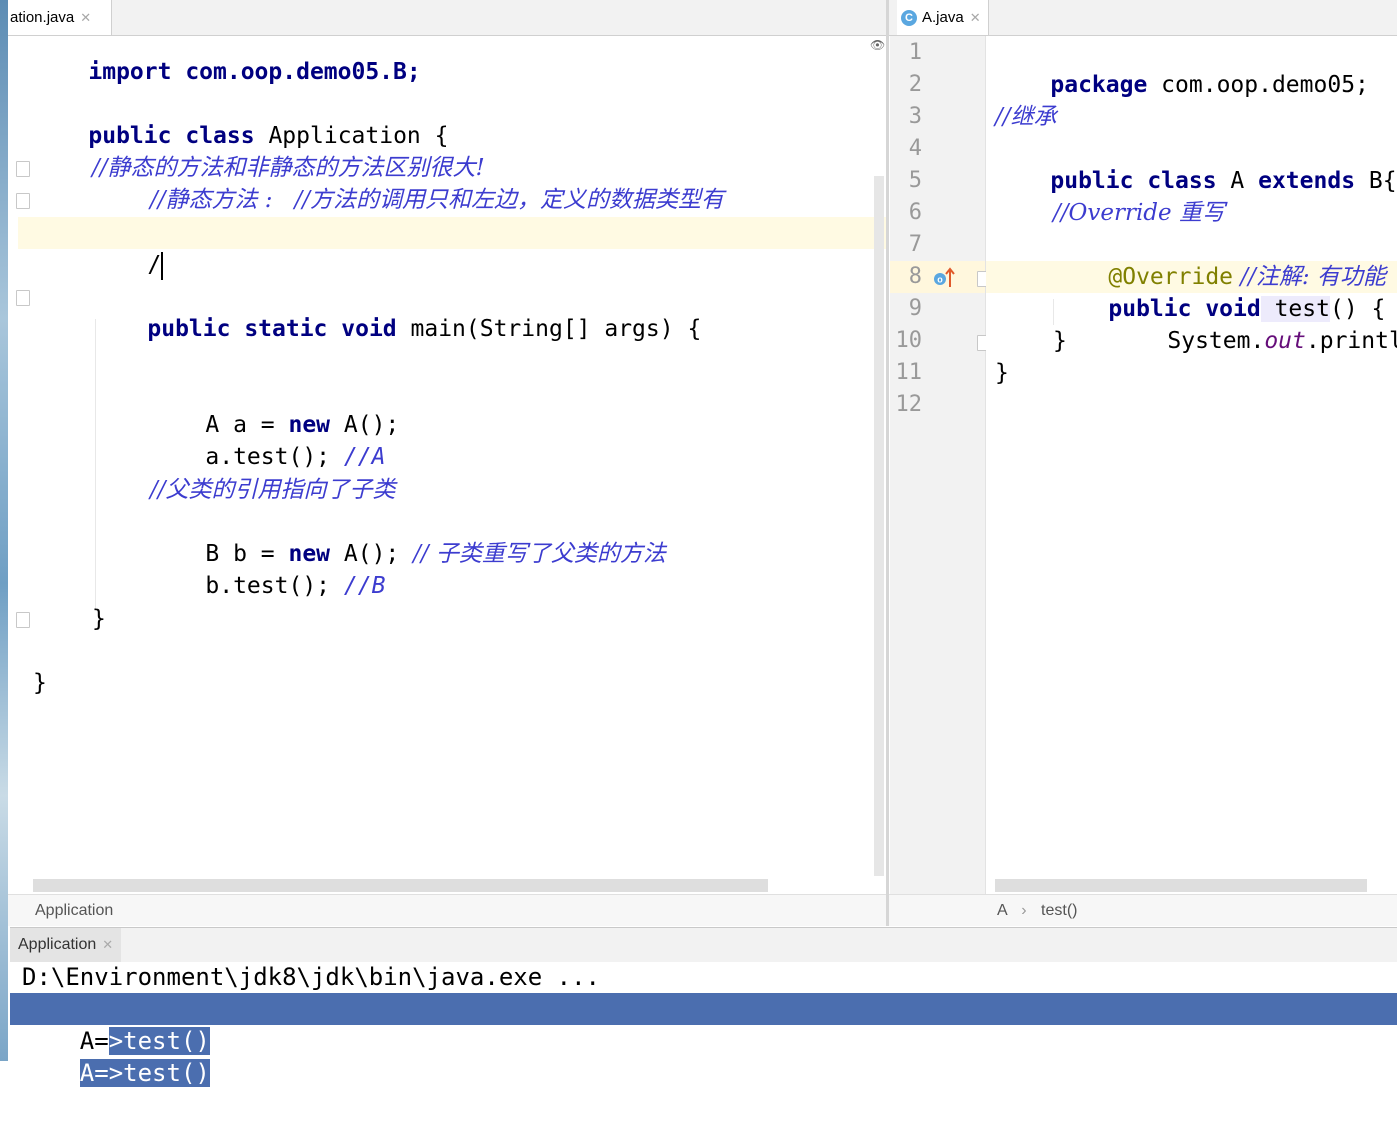 This screenshot has height=1121, width=1397. I want to click on right-breadcrumb: A › test(), so click(1143, 910).